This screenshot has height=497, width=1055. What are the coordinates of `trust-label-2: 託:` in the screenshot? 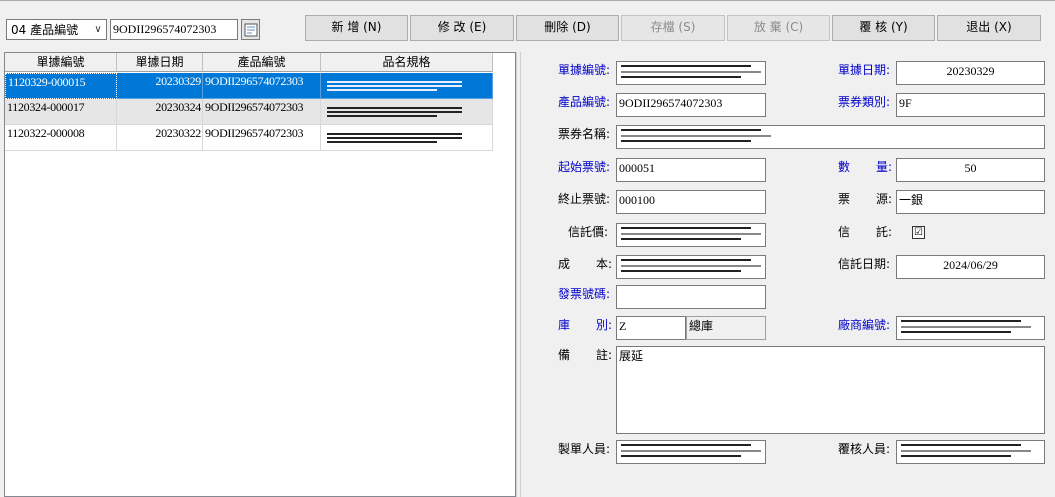 It's located at (884, 232).